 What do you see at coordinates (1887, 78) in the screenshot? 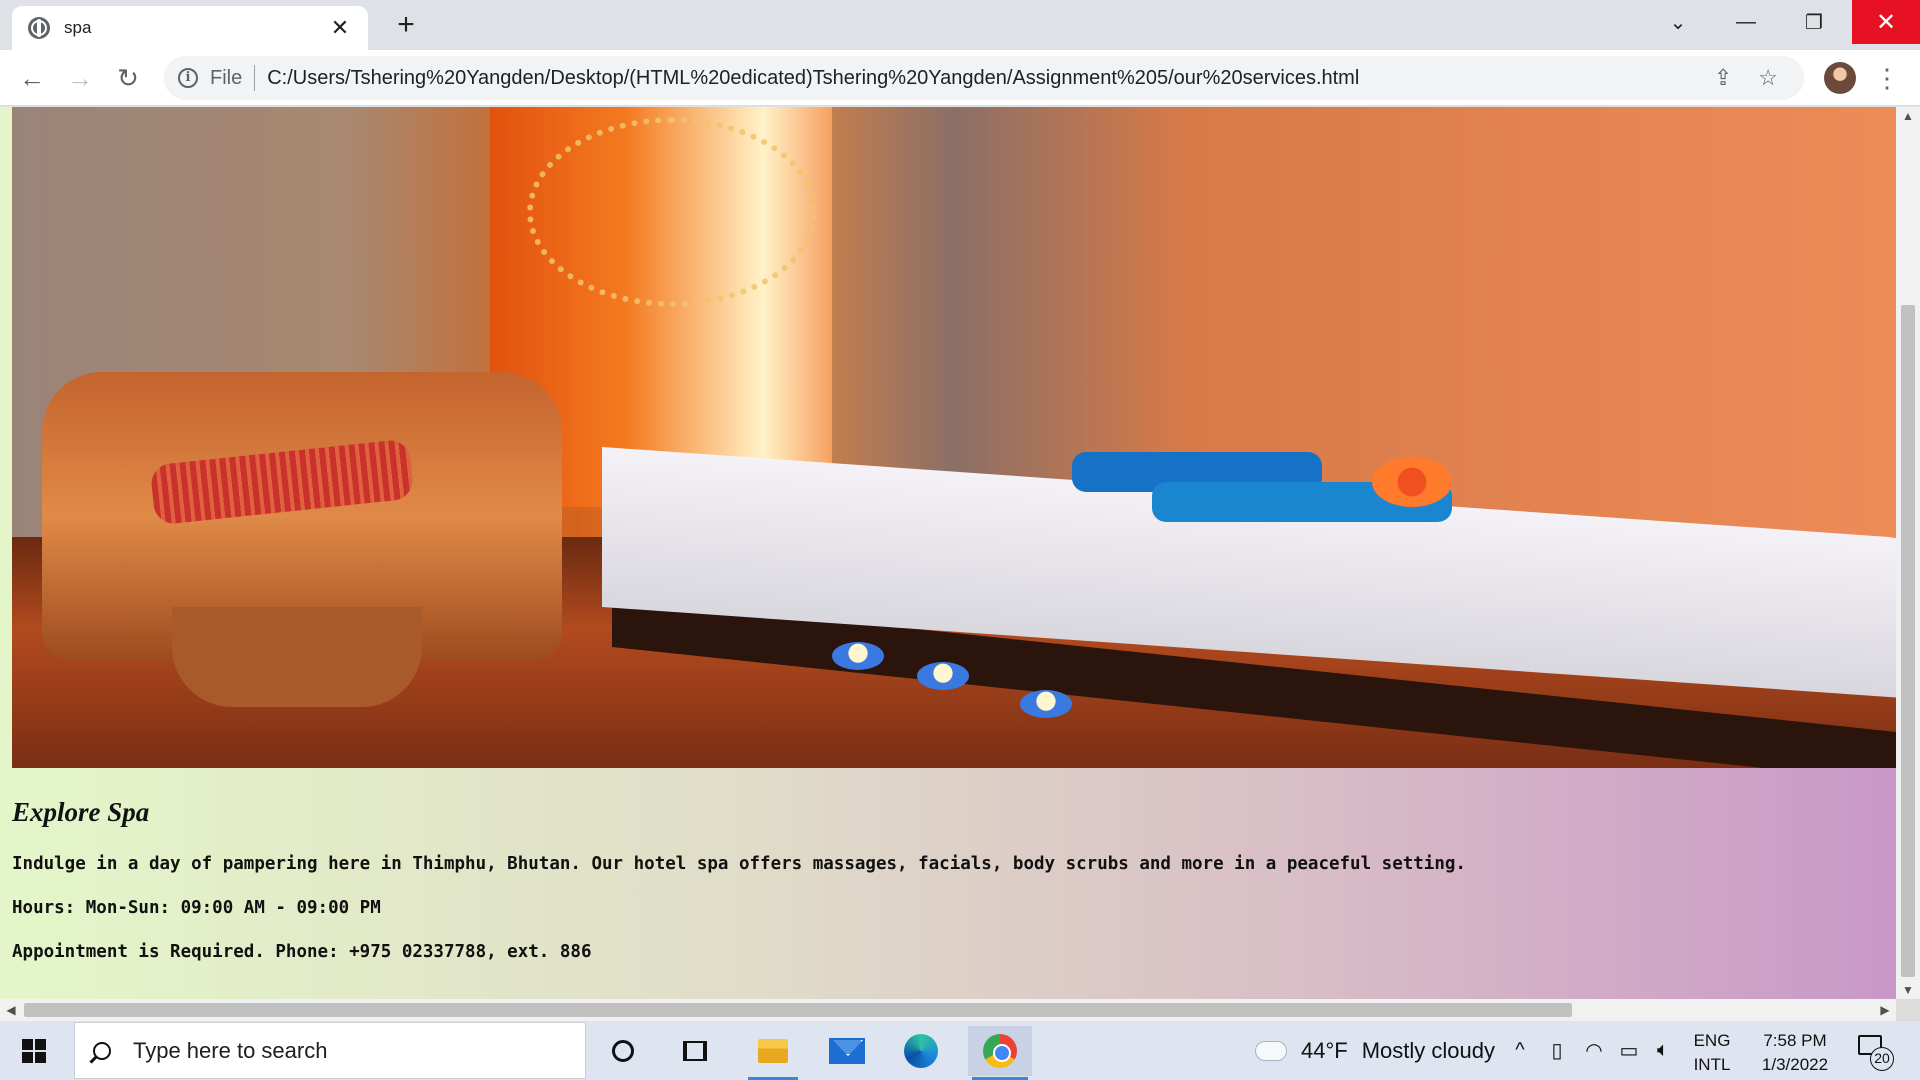
I see `browser-menu-button: ⋮` at bounding box center [1887, 78].